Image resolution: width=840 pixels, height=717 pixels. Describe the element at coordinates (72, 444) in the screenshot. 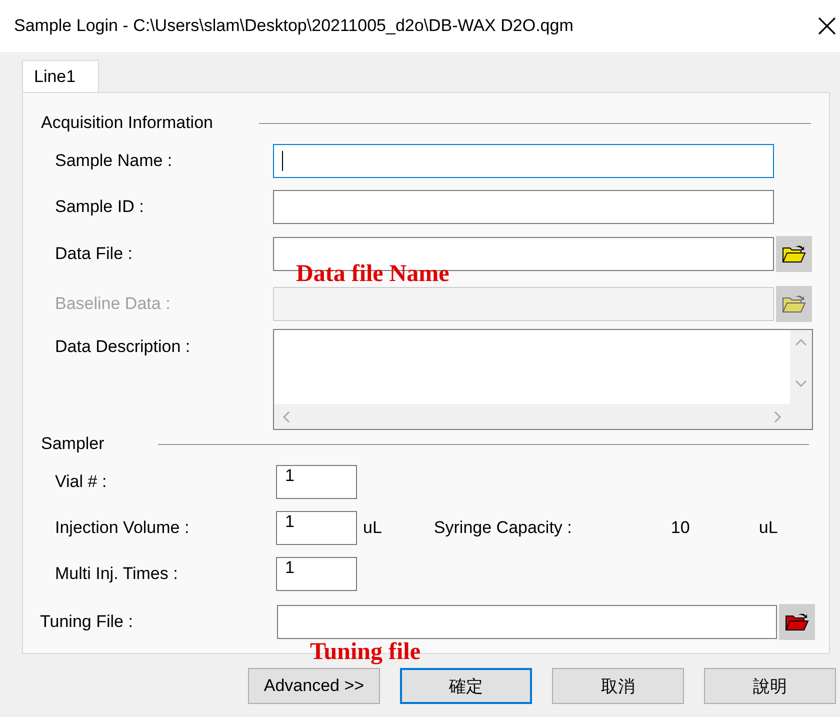

I see `section-heading: Sampler` at that location.